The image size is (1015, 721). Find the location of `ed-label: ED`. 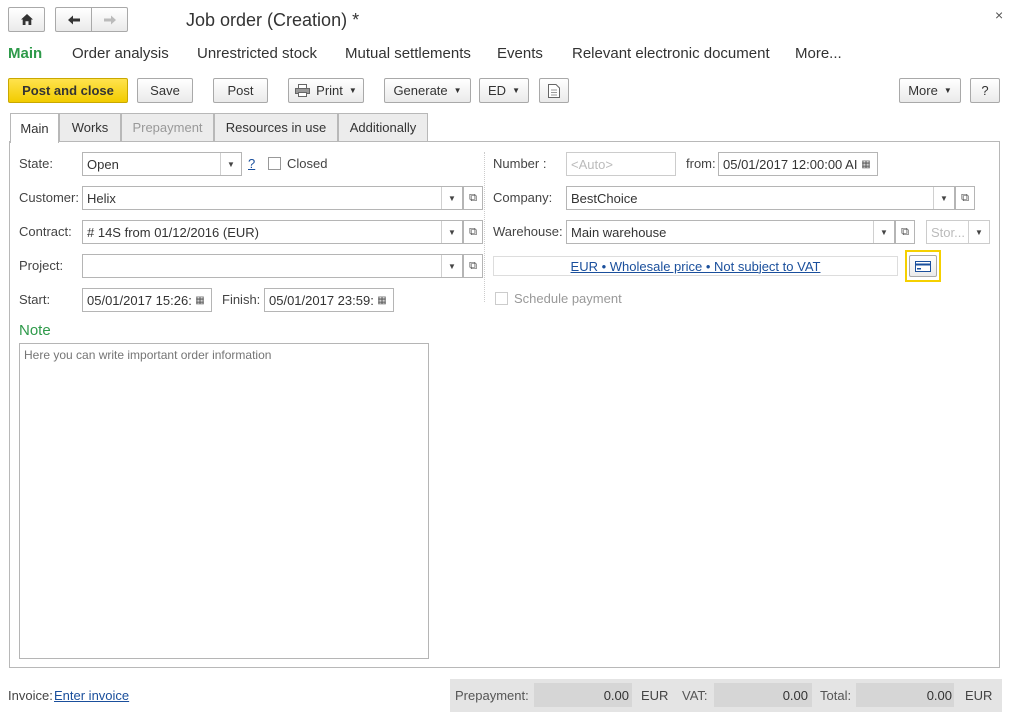

ed-label: ED is located at coordinates (497, 90).